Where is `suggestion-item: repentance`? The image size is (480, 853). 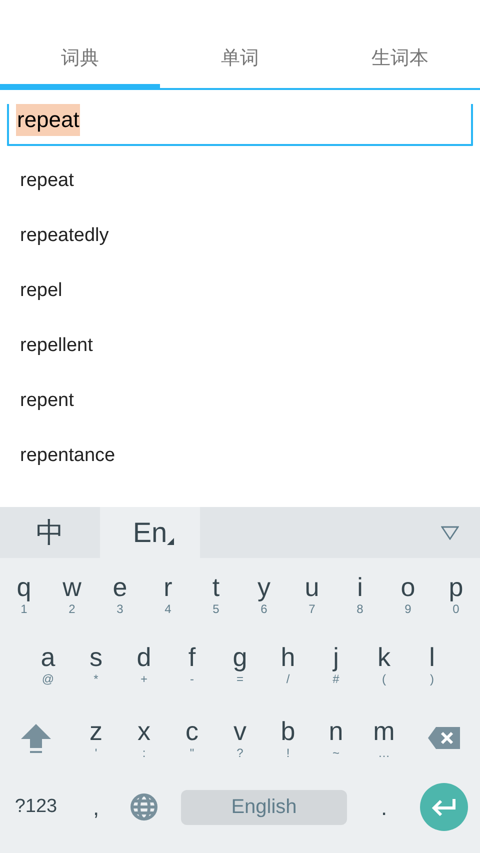 suggestion-item: repentance is located at coordinates (240, 456).